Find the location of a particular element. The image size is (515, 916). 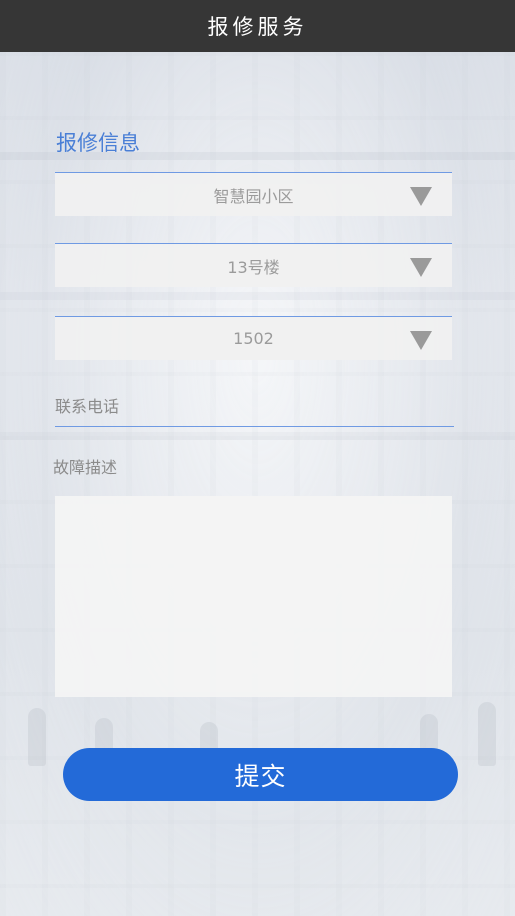

community-select: 智慧园小区 is located at coordinates (253, 194).